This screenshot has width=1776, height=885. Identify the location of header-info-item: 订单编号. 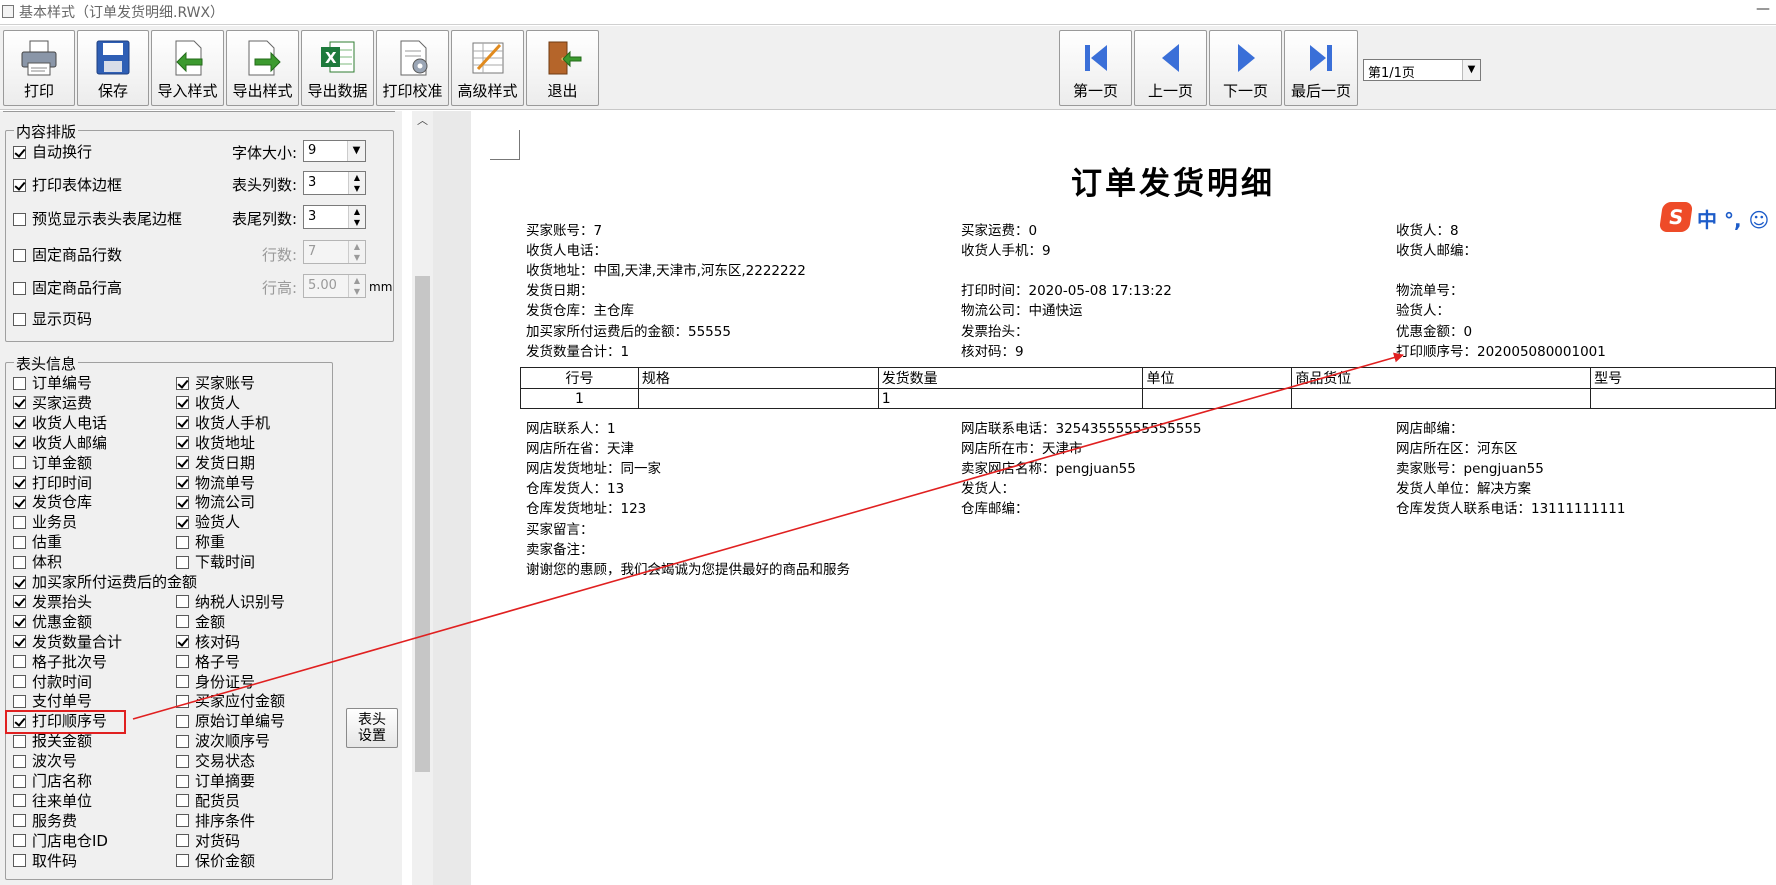
(52, 383).